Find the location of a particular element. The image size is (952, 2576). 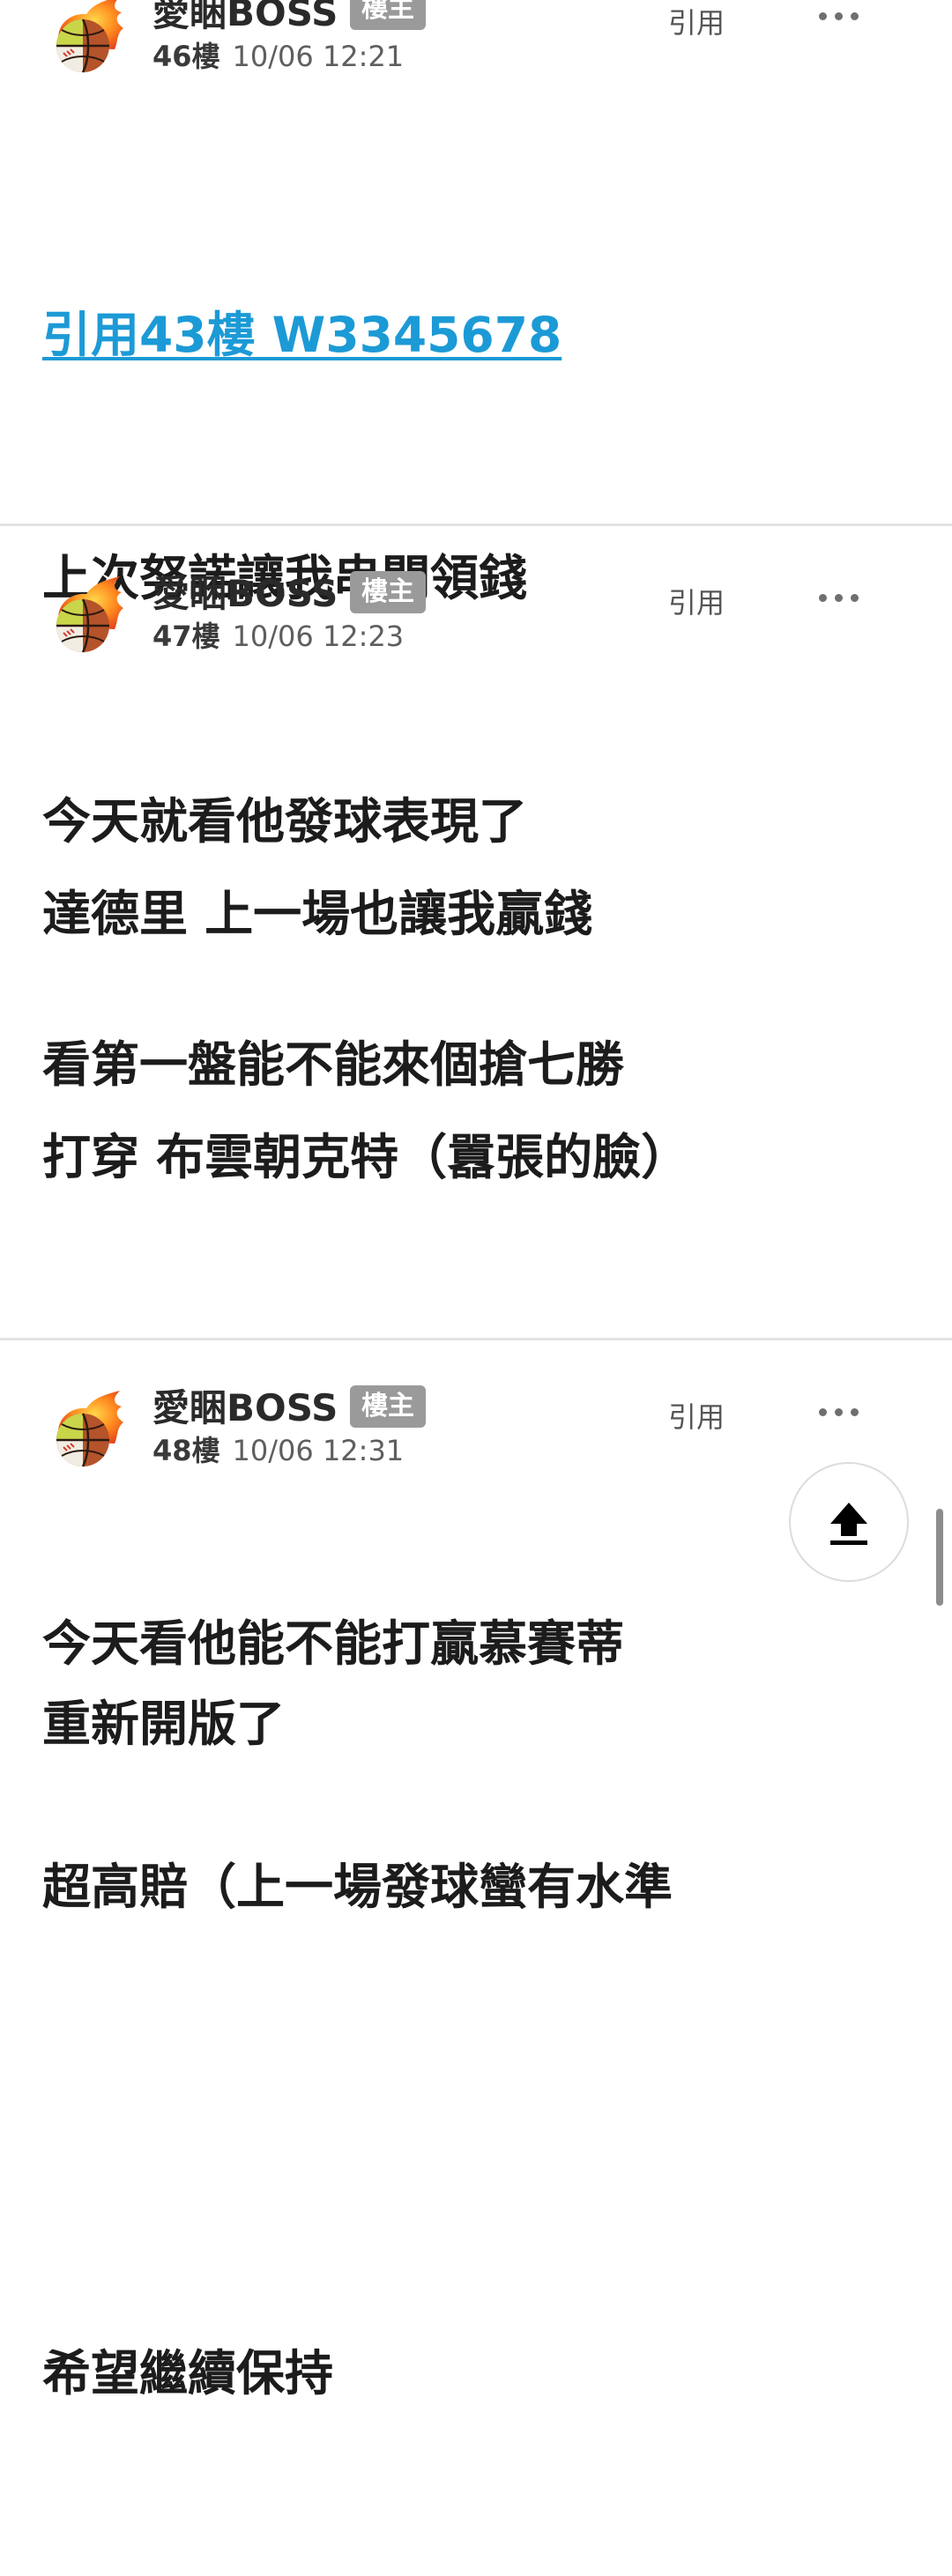

content-line: 希望繼續保持 is located at coordinates (188, 2373).